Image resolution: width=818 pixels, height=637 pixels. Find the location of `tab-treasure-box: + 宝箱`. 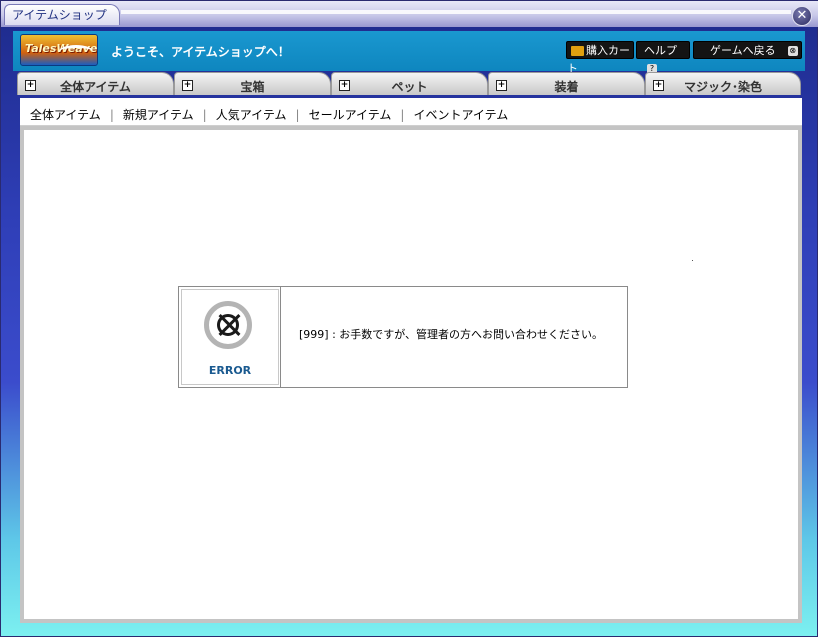

tab-treasure-box: + 宝箱 is located at coordinates (252, 83).